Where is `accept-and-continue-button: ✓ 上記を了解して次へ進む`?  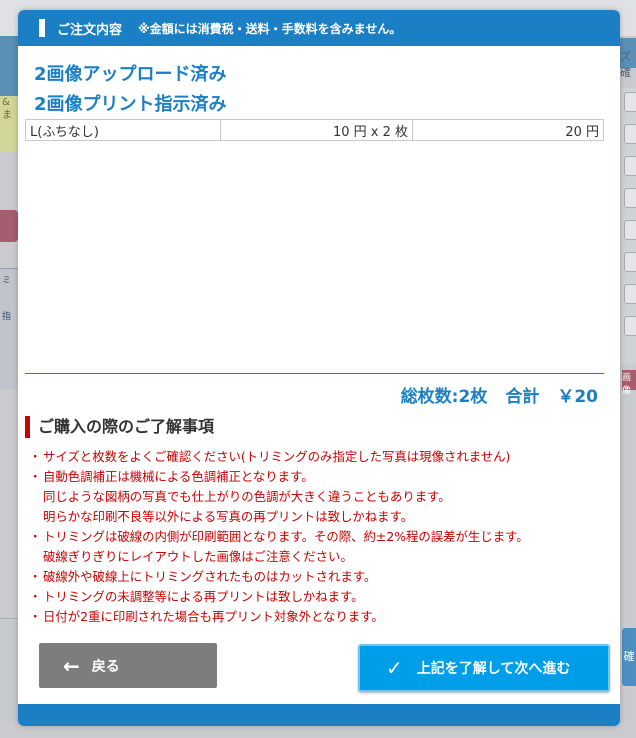
accept-and-continue-button: ✓ 上記を了解して次へ進む is located at coordinates (484, 668).